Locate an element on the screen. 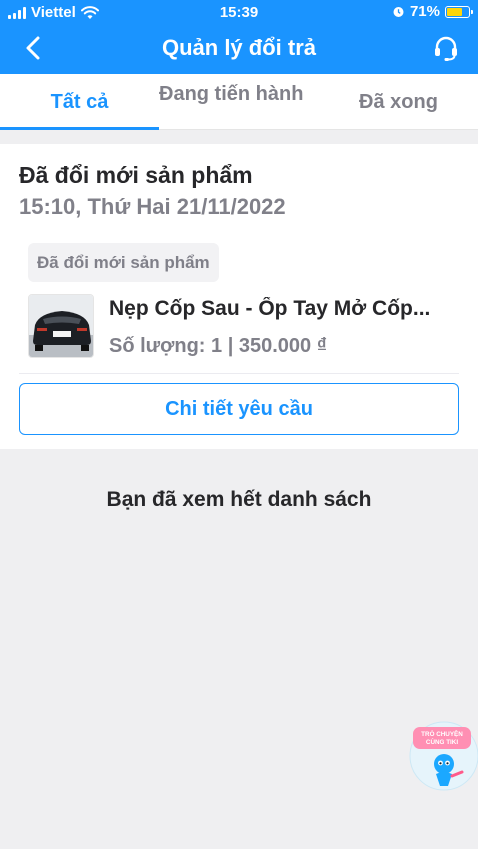  tab-all: Tất cả is located at coordinates (79, 102).